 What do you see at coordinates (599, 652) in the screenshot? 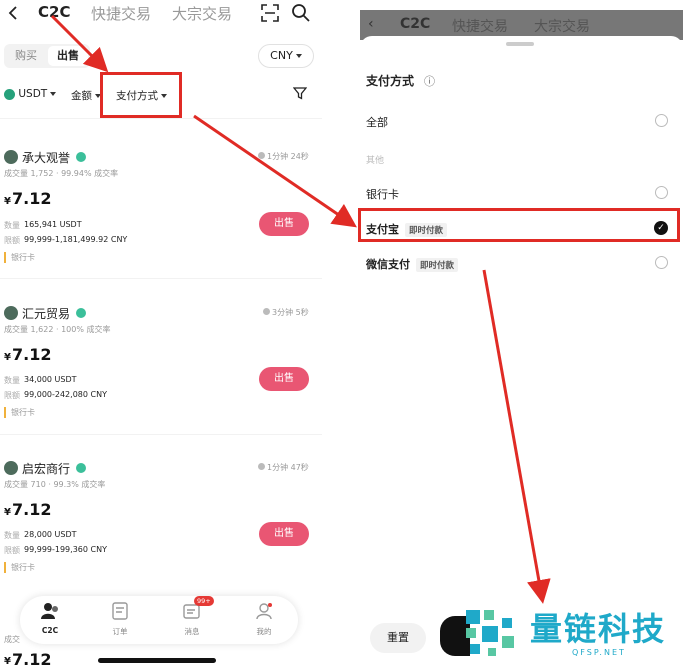
I see `watermark-subtext: QFSP.NET` at bounding box center [599, 652].